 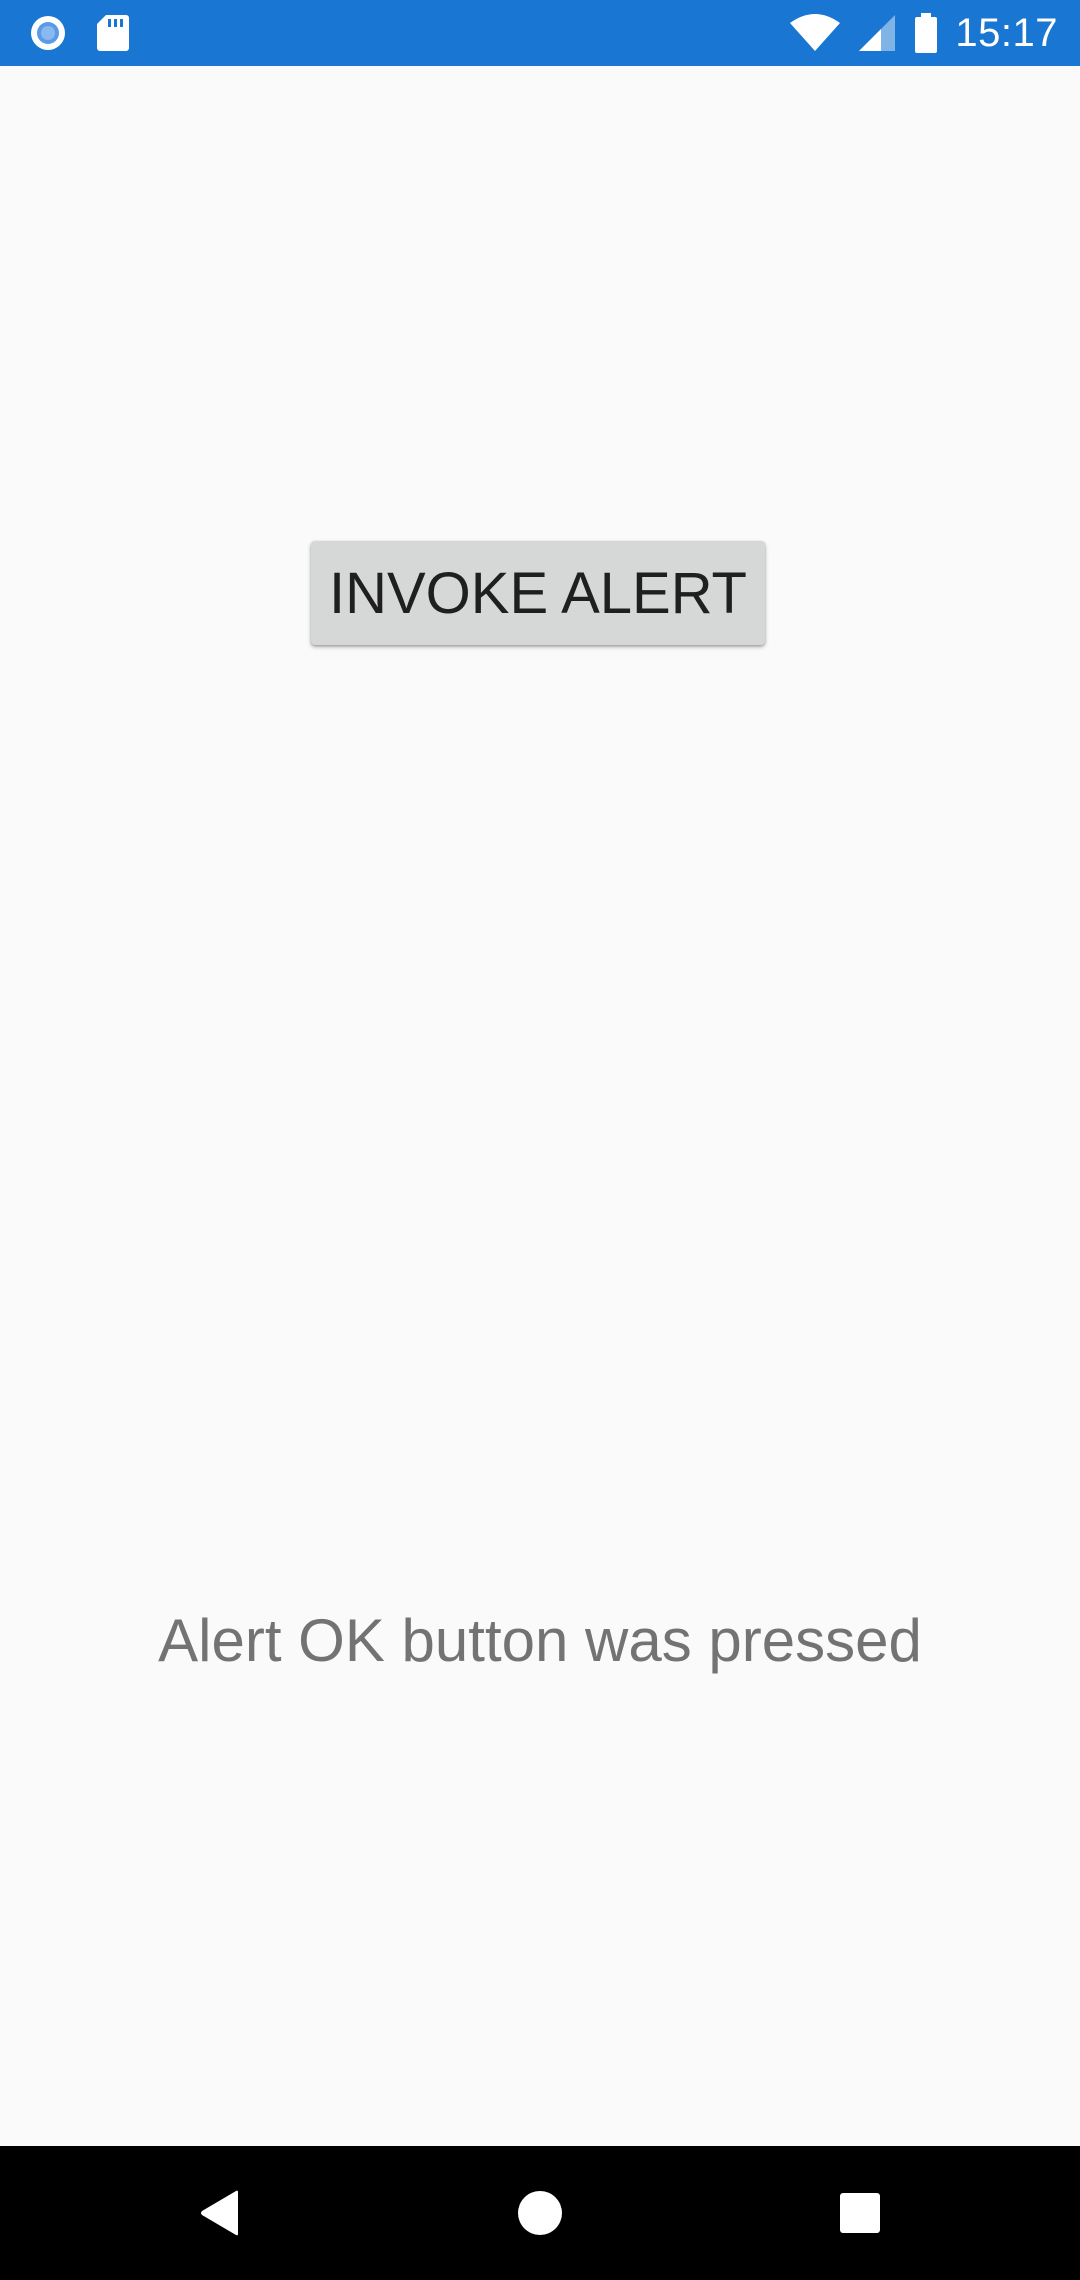 I want to click on sd-card-icon, so click(x=113, y=33).